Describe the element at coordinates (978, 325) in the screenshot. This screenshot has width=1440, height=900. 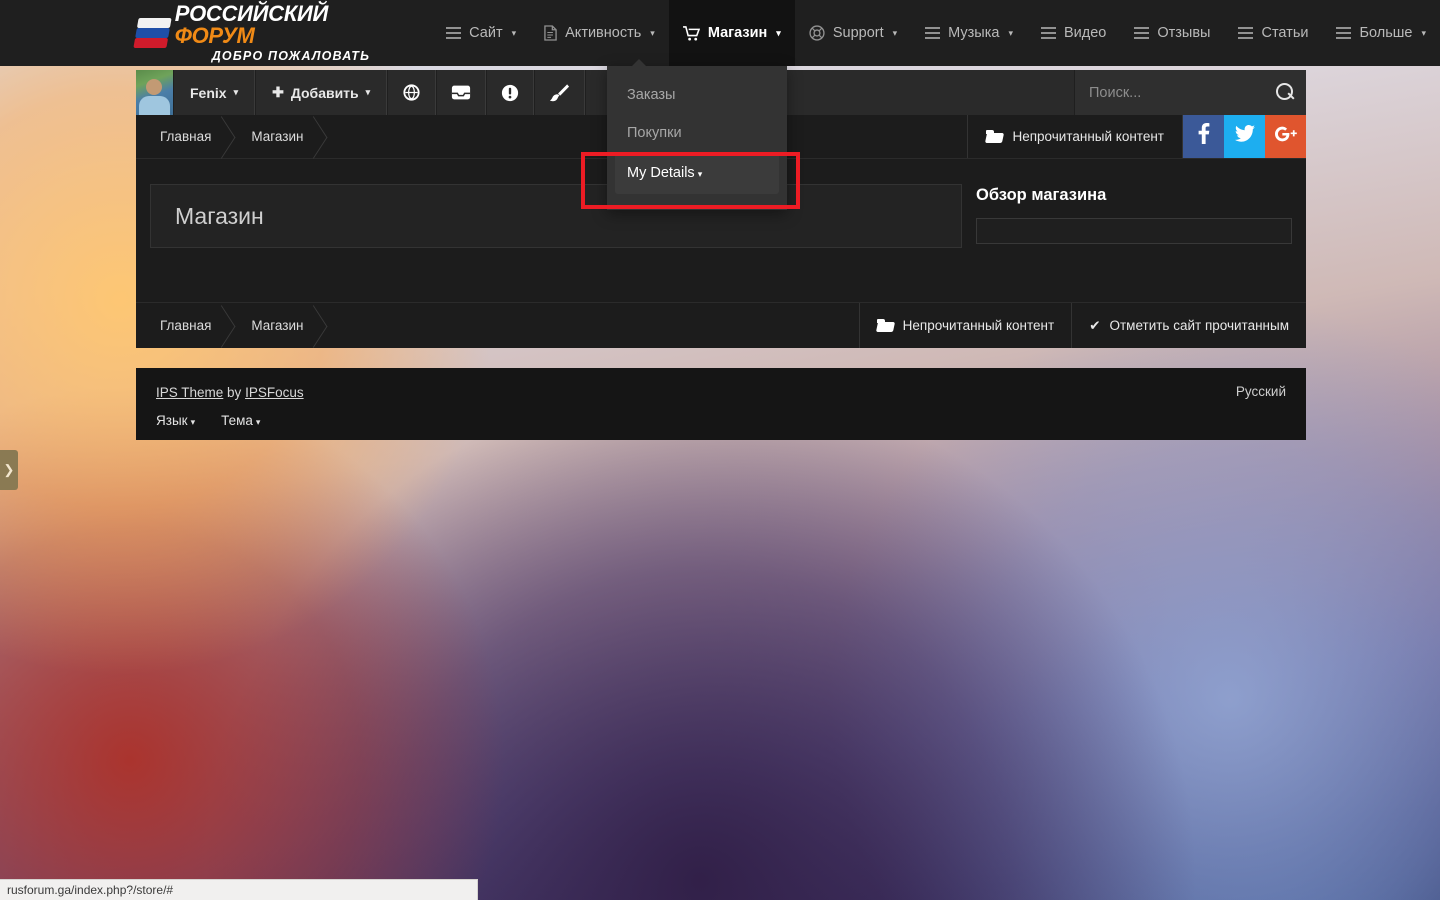
I see `unread-label-bottom: Непрочитанный контент` at that location.